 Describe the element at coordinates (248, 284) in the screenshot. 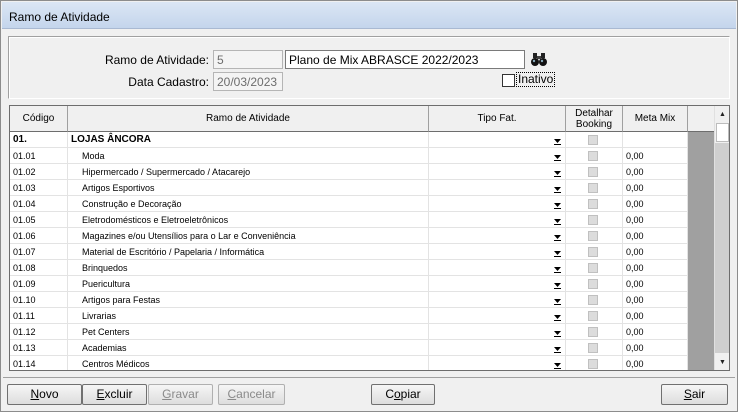

I see `cell-ramo: Puericultura` at that location.